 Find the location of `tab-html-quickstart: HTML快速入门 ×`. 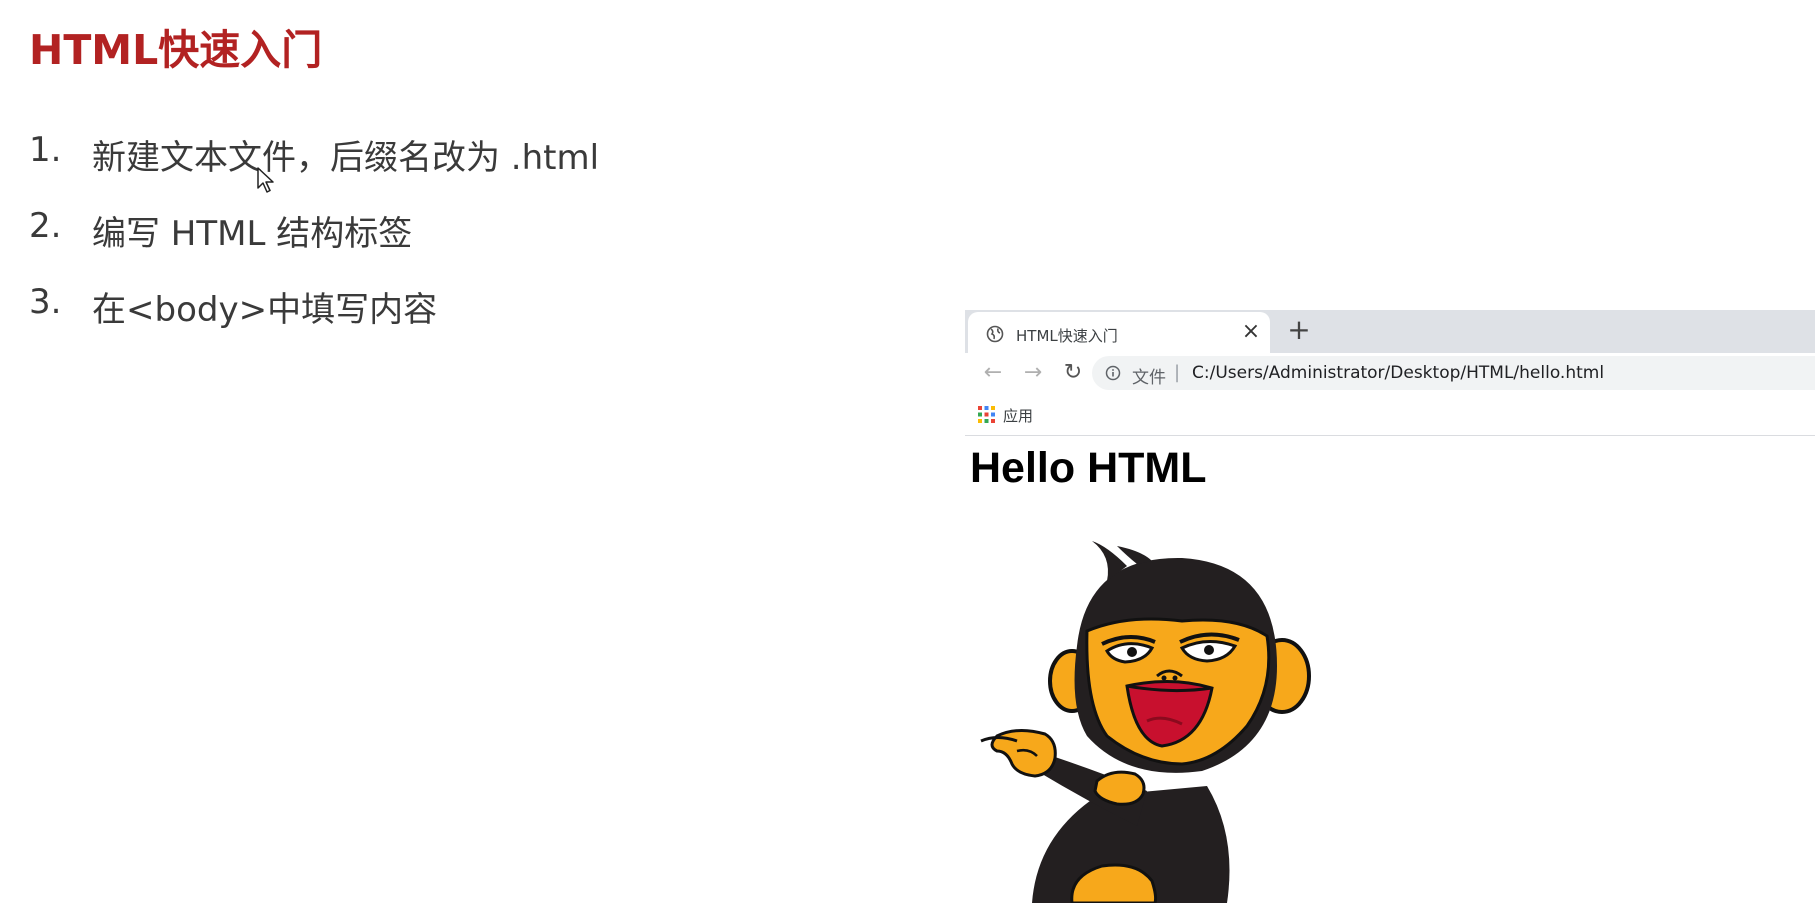

tab-html-quickstart: HTML快速入门 × is located at coordinates (1119, 332).